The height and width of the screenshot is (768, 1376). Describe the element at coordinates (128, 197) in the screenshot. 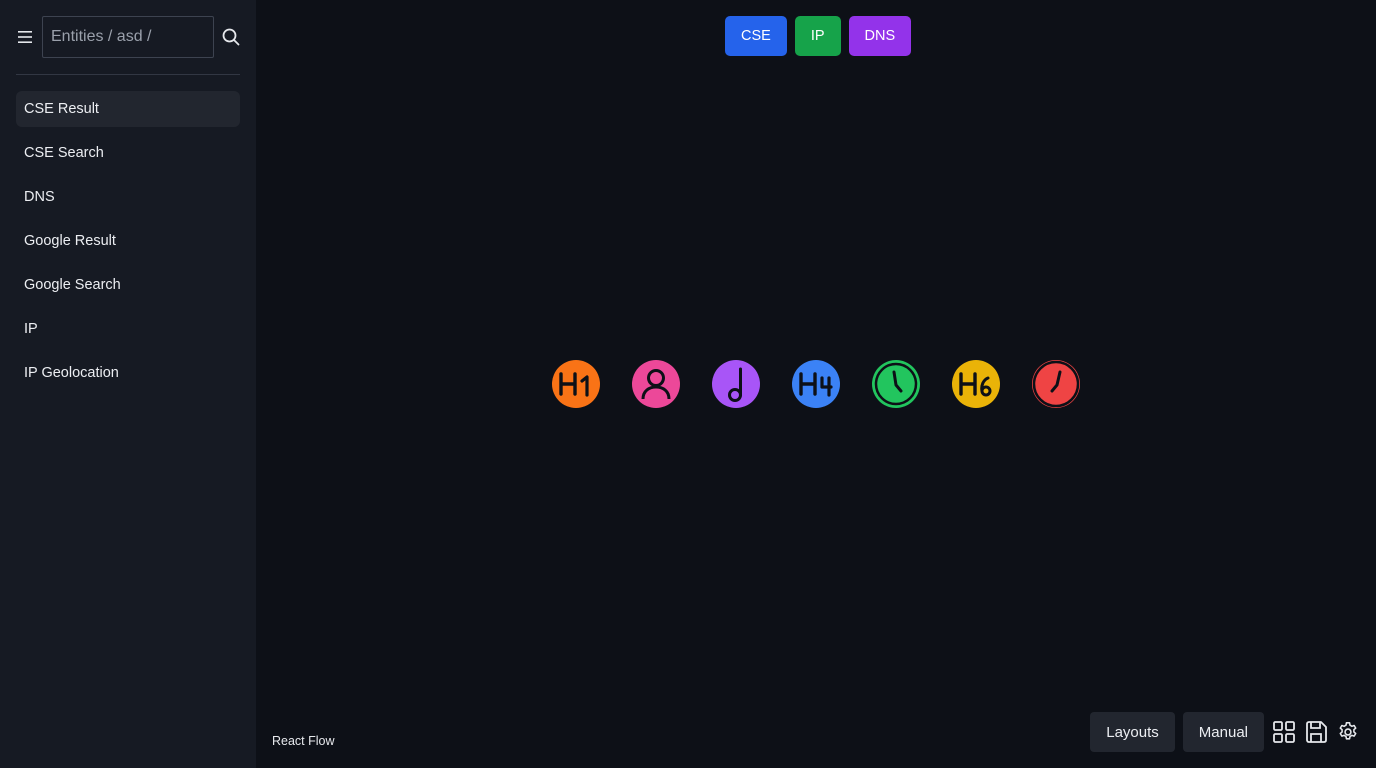

I see `sidebar-item-dns: DNS` at that location.